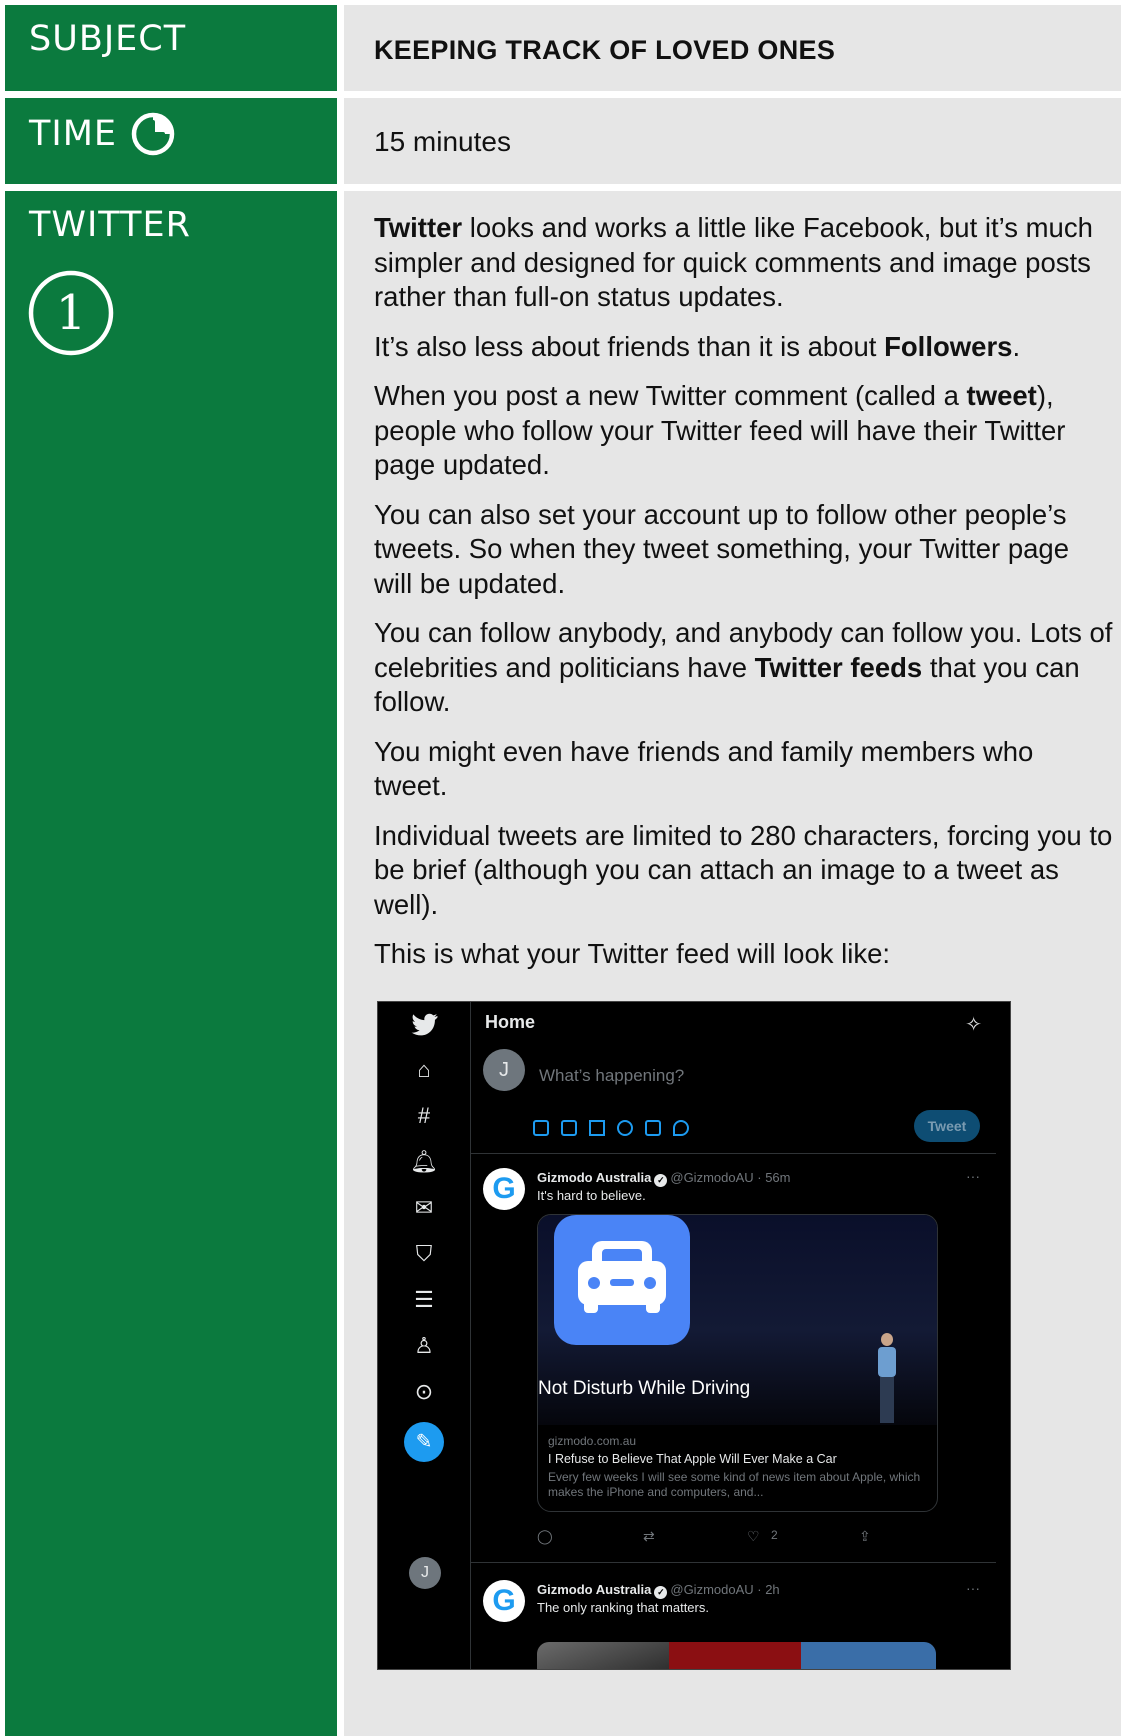 This screenshot has width=1121, height=1736. I want to click on location-icon, so click(681, 1128).